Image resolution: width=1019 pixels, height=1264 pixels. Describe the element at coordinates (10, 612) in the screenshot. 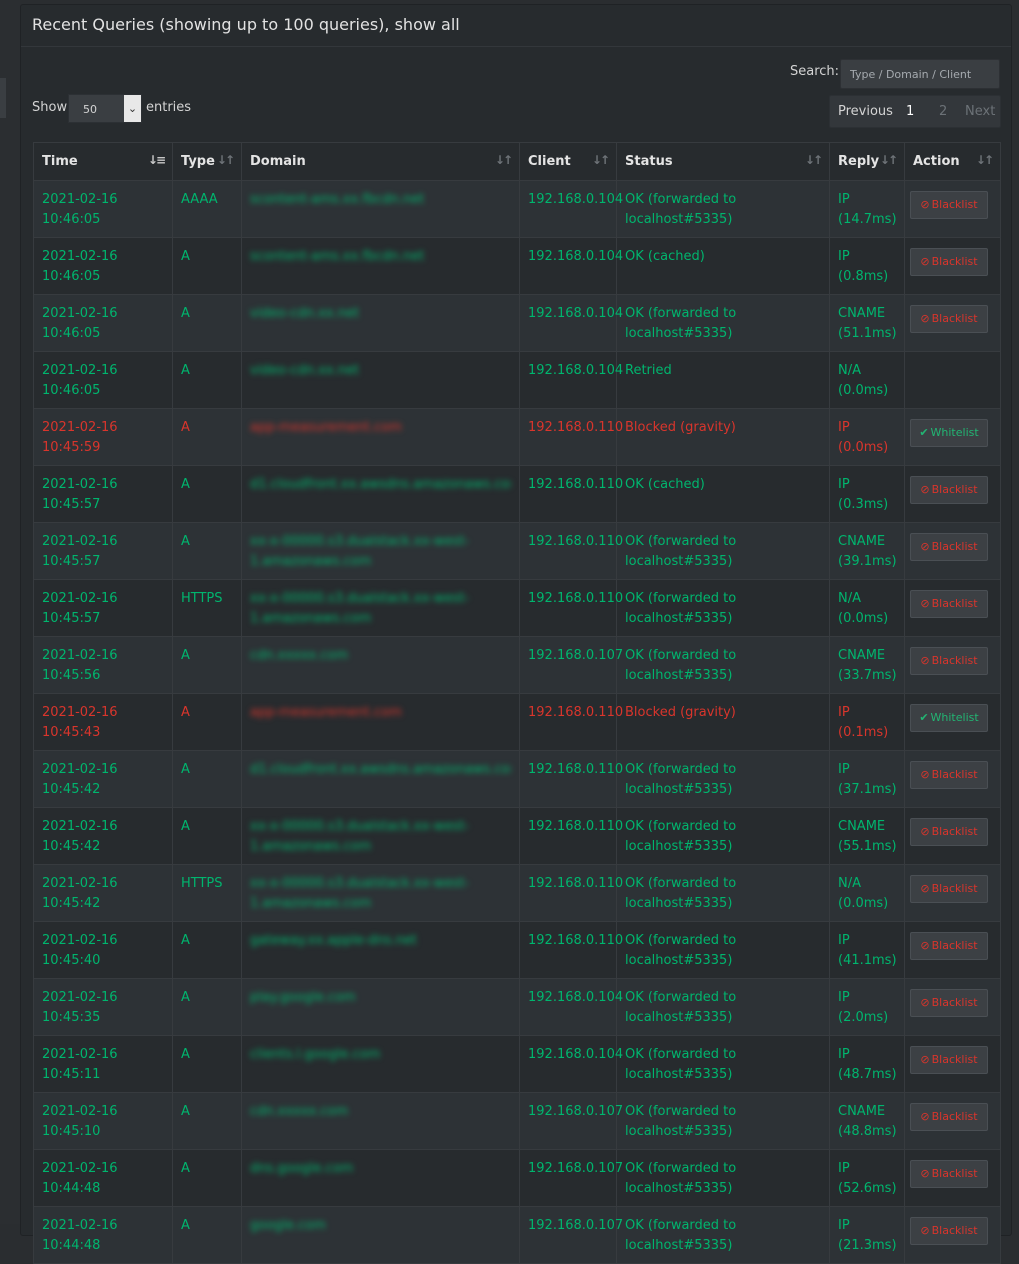

I see `left-page-edge` at that location.